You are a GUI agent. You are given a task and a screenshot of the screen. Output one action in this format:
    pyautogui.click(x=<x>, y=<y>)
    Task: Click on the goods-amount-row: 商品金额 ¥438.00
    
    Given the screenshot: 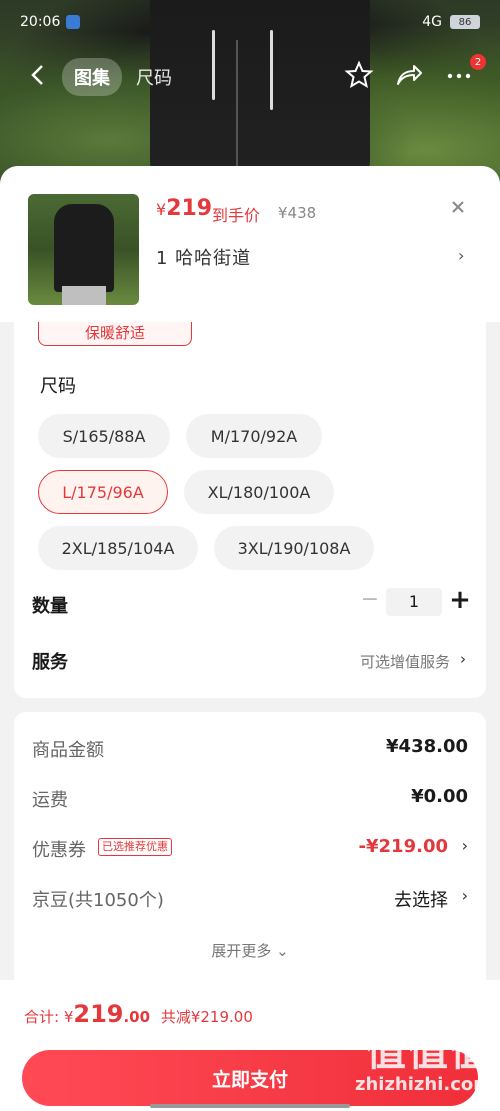 What is the action you would take?
    pyautogui.click(x=250, y=750)
    